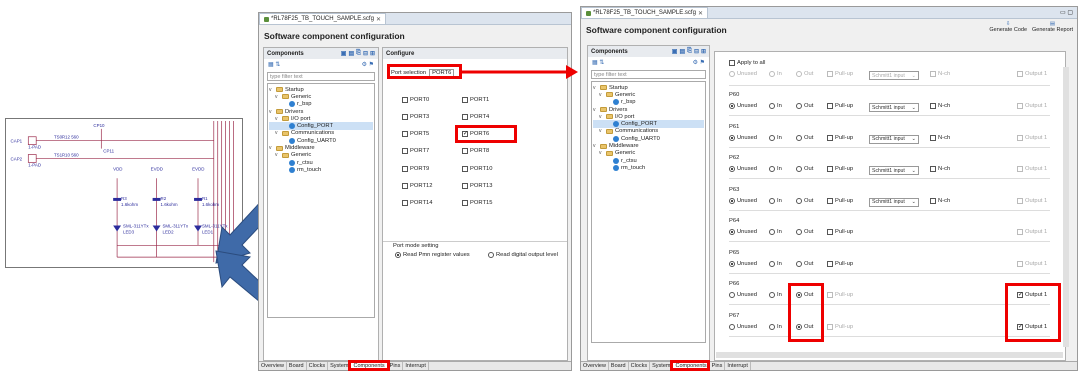  I want to click on tab-board: Board, so click(297, 366).